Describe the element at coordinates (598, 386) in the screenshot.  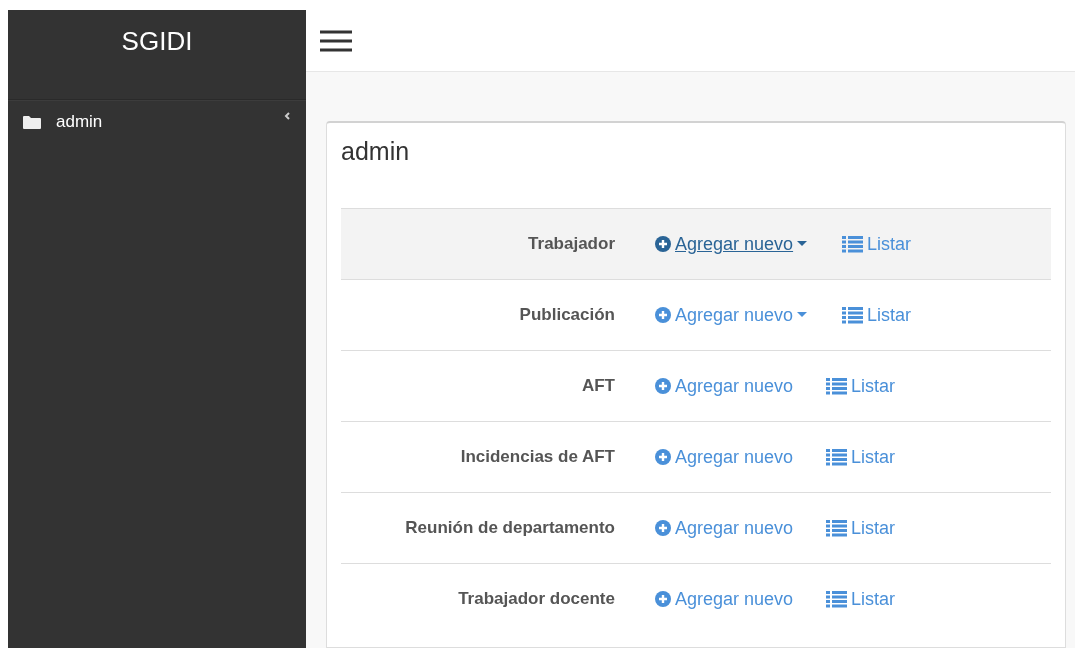
I see `row-label: AFT` at that location.